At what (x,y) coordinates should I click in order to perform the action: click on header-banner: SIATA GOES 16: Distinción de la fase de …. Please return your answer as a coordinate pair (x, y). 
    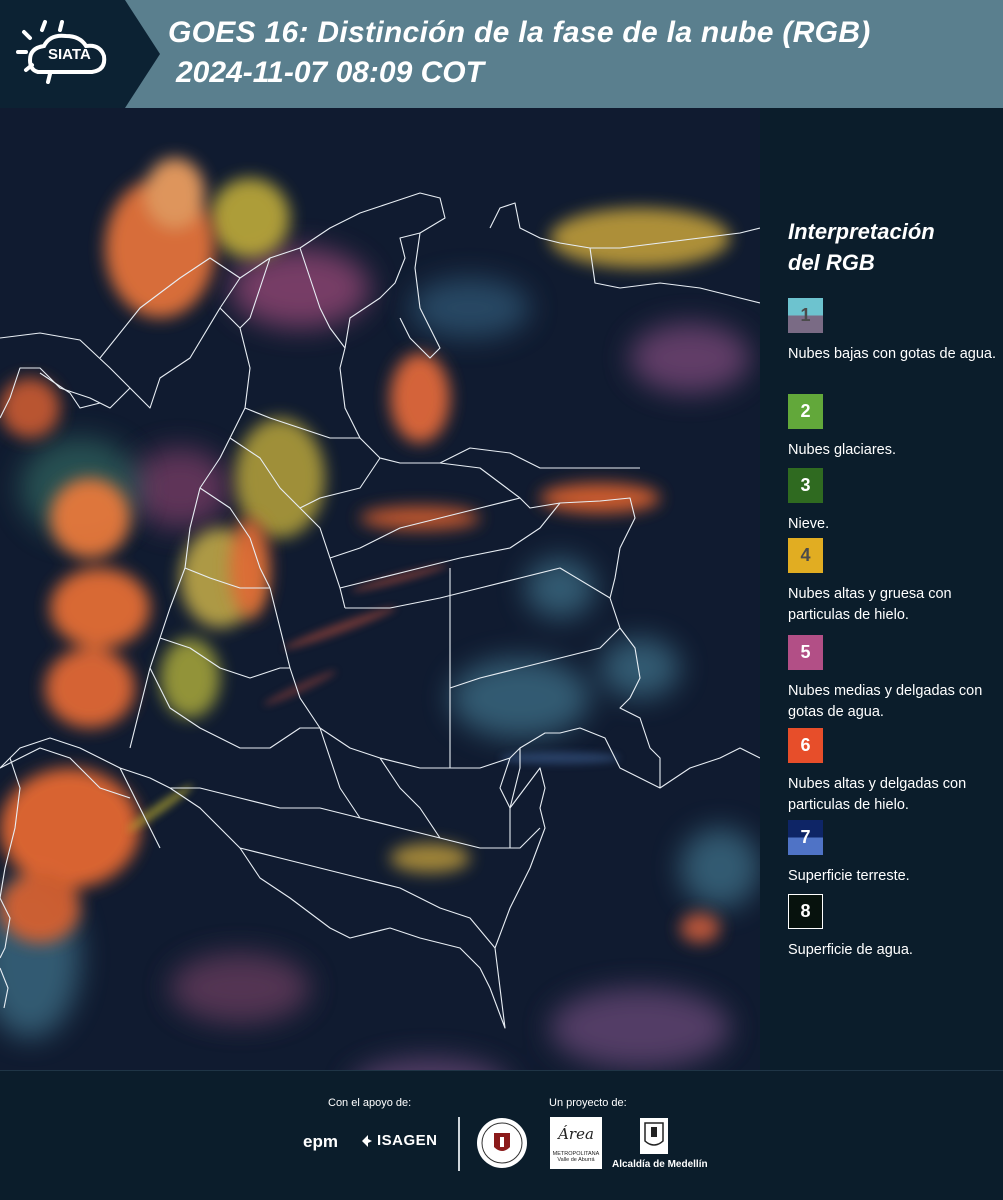
    Looking at the image, I should click on (501, 54).